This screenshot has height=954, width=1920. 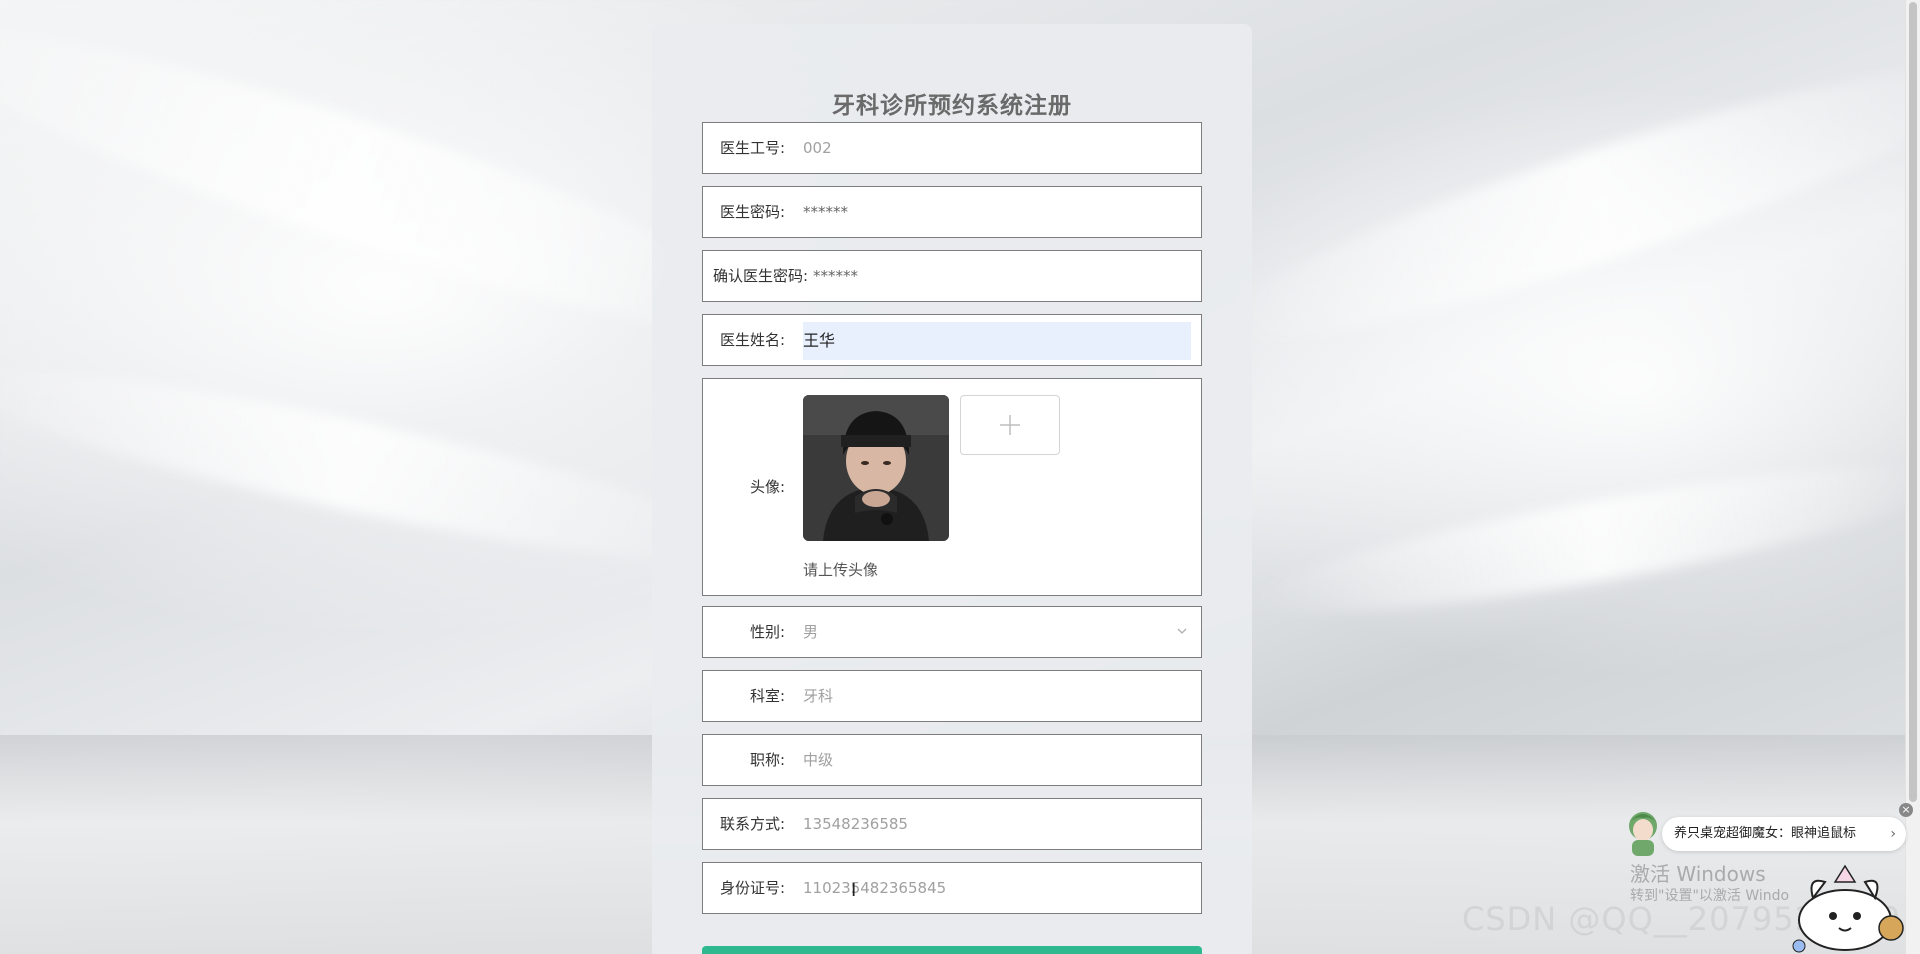 What do you see at coordinates (952, 148) in the screenshot?
I see `doctor-id-row: 医生工号: 002` at bounding box center [952, 148].